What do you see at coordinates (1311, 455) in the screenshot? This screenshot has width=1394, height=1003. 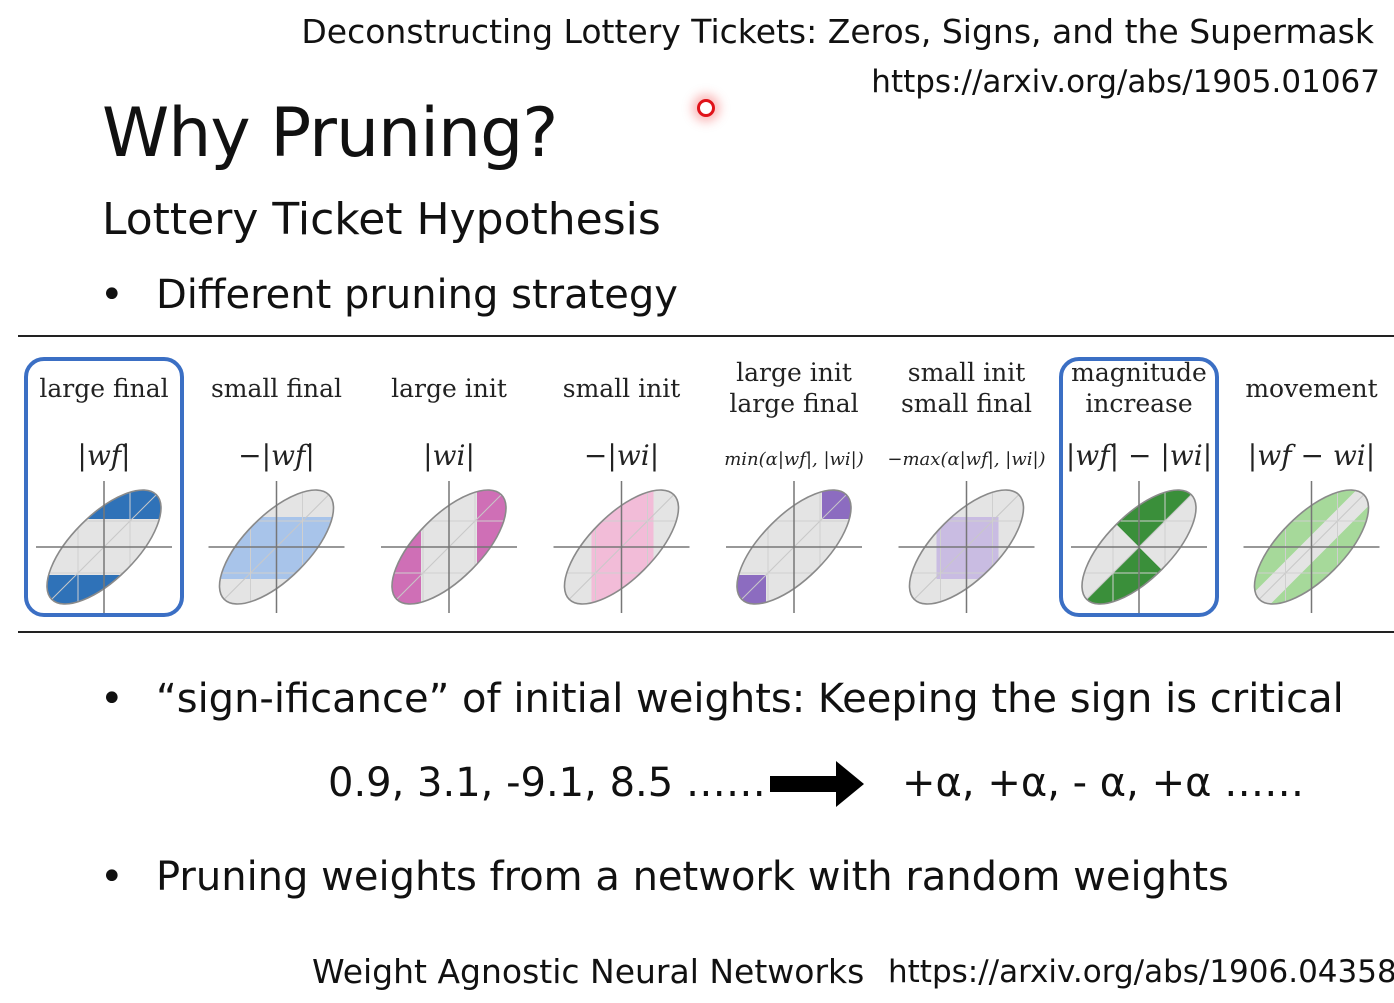 I see `strategy-formula: |wf − wi|` at bounding box center [1311, 455].